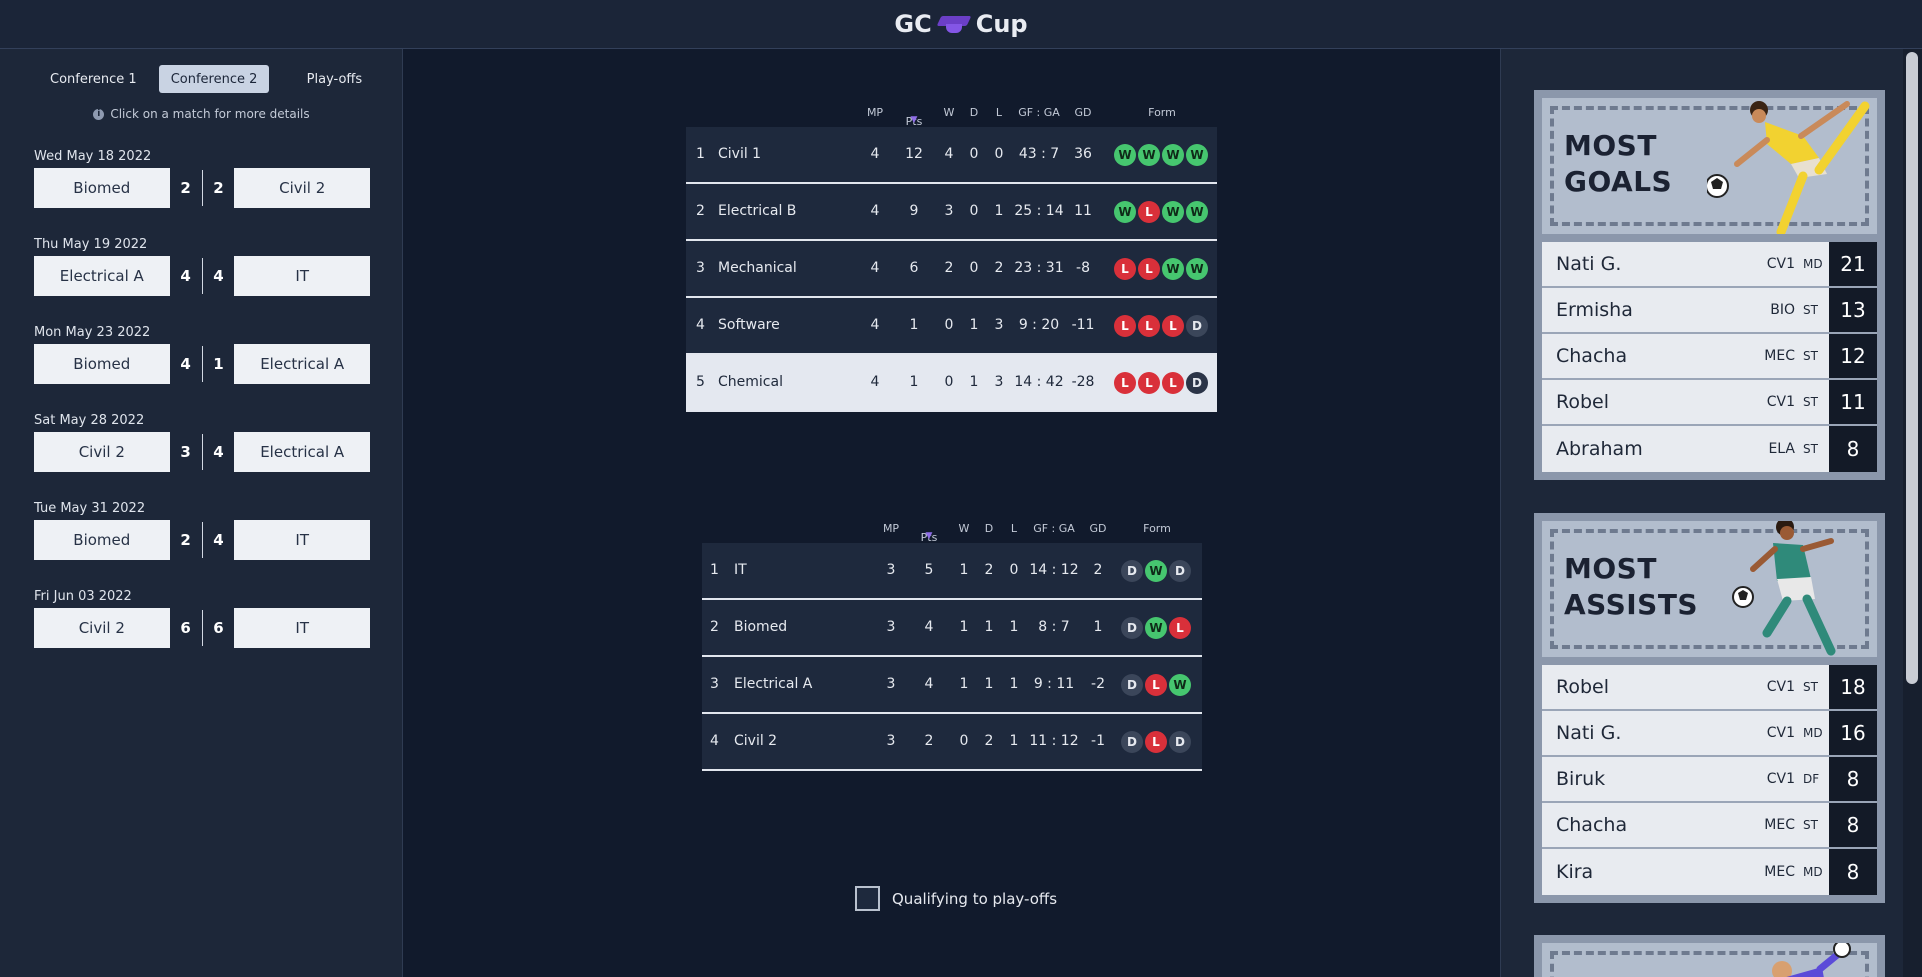 The height and width of the screenshot is (977, 1922). Describe the element at coordinates (714, 741) in the screenshot. I see `team-rank: 4` at that location.